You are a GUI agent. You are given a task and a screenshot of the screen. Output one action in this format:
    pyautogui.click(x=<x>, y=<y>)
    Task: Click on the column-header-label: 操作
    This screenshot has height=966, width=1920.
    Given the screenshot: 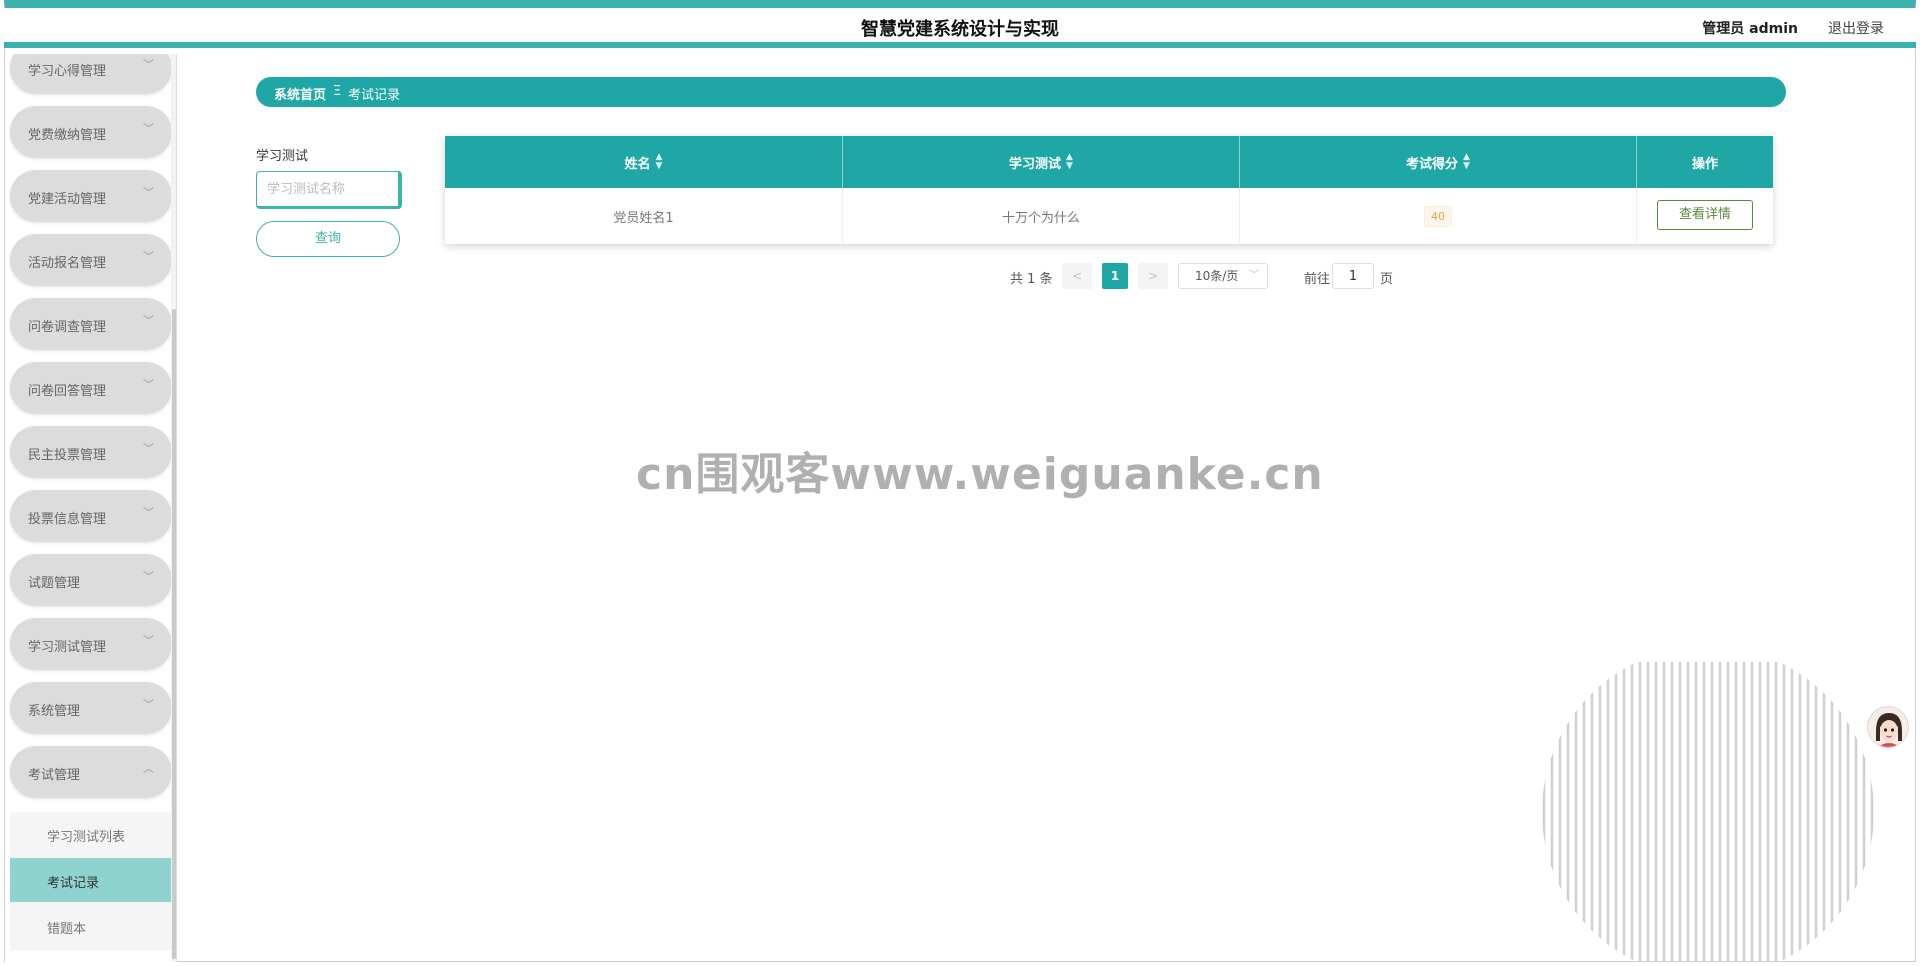 What is the action you would take?
    pyautogui.click(x=1704, y=164)
    